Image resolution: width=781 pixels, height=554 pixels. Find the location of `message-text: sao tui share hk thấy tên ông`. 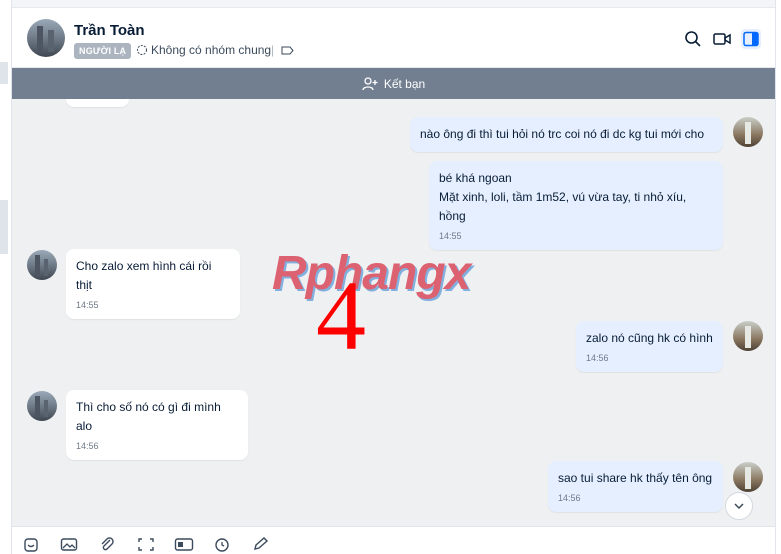

message-text: sao tui share hk thấy tên ông is located at coordinates (635, 478).